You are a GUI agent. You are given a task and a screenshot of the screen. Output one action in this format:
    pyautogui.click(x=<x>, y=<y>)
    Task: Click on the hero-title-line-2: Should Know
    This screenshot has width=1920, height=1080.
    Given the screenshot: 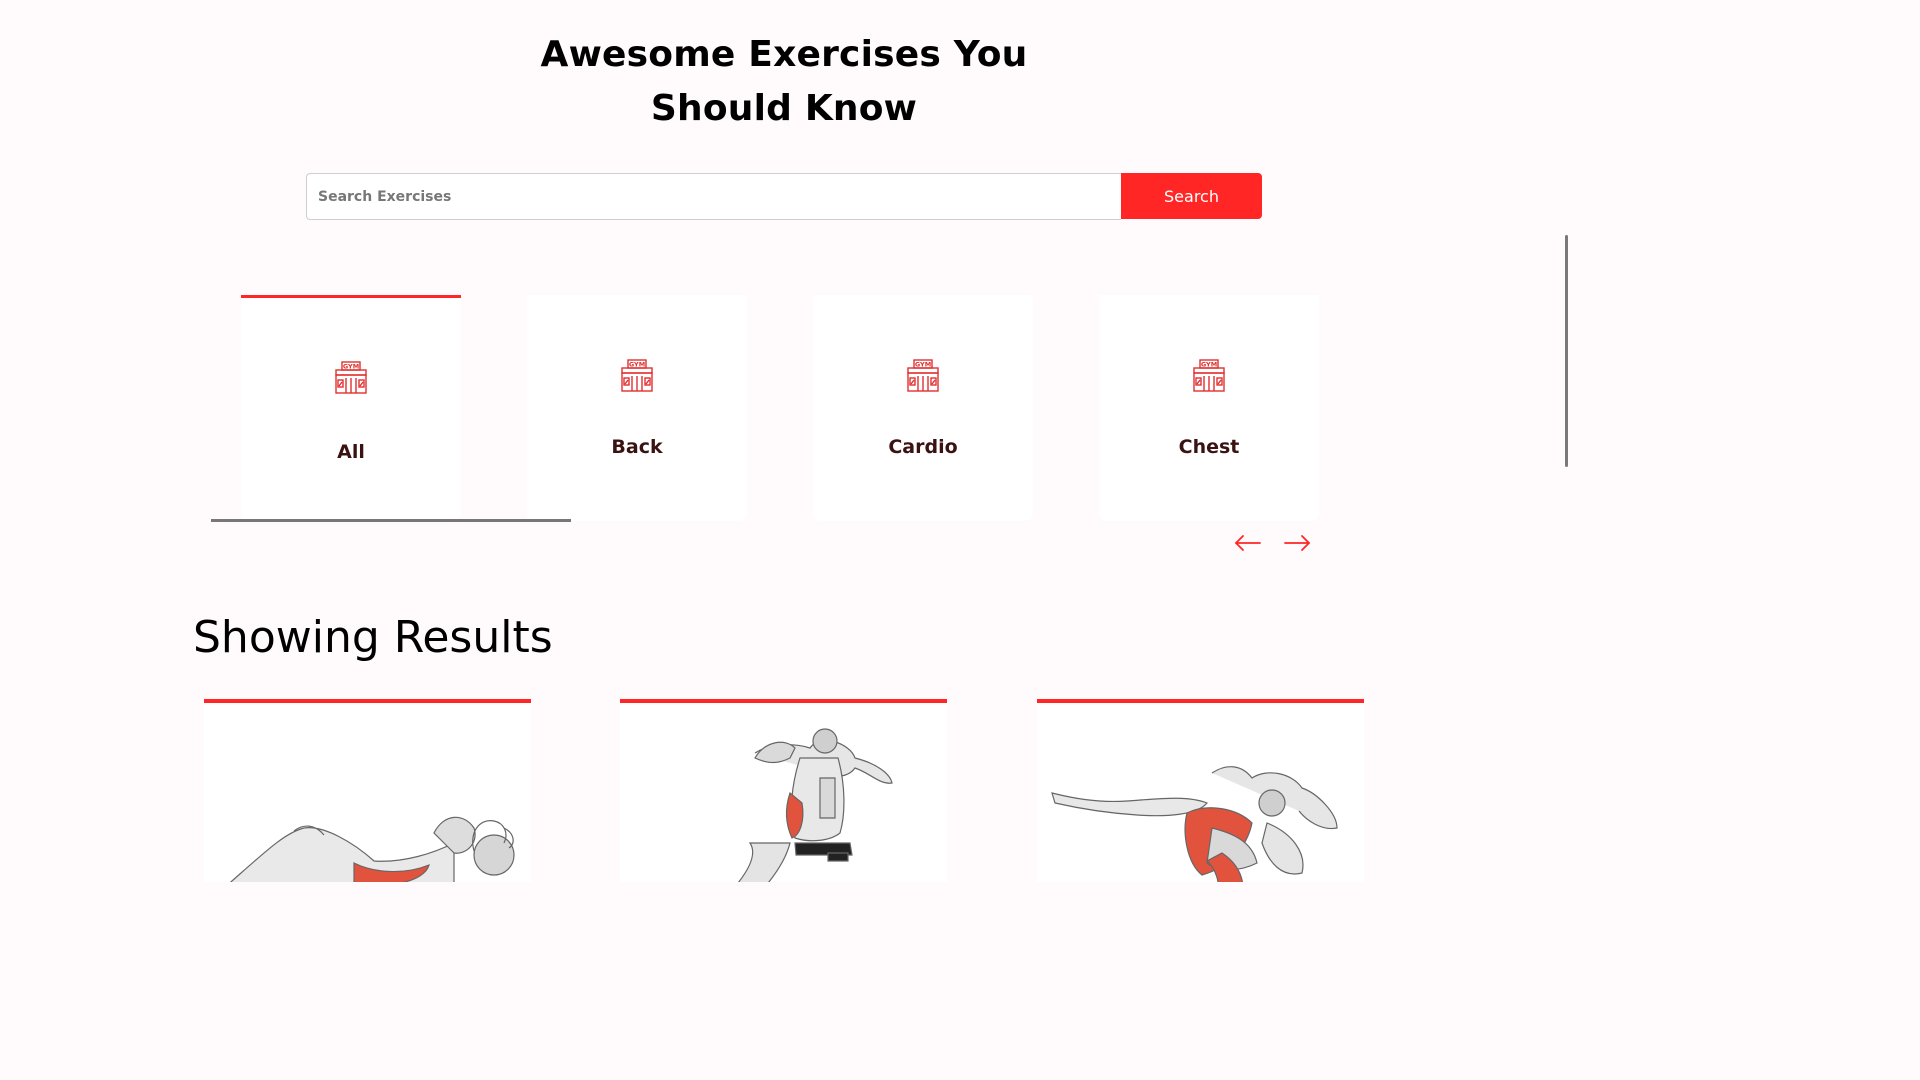 What is the action you would take?
    pyautogui.click(x=784, y=108)
    